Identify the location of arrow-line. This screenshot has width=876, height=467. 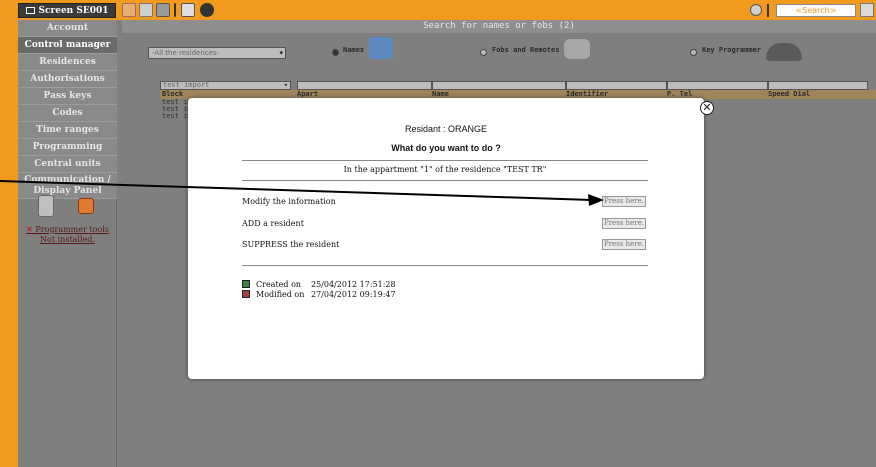
(296, 190).